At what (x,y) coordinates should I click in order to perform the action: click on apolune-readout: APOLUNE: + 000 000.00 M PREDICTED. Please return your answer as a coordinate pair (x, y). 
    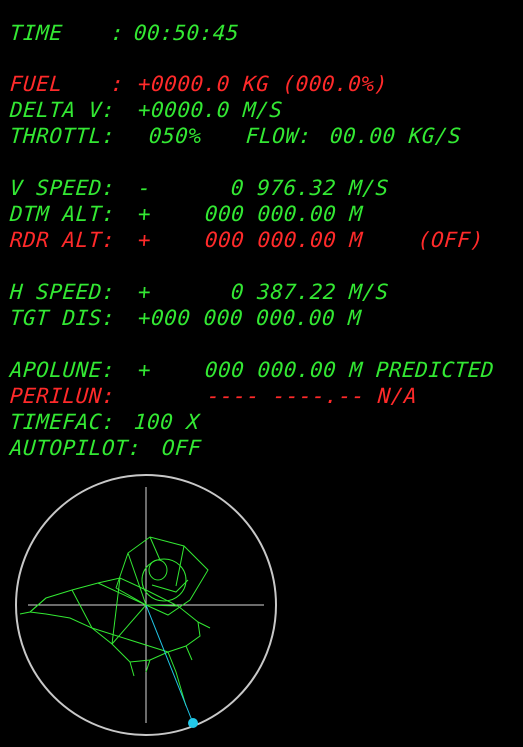
    Looking at the image, I should click on (252, 370).